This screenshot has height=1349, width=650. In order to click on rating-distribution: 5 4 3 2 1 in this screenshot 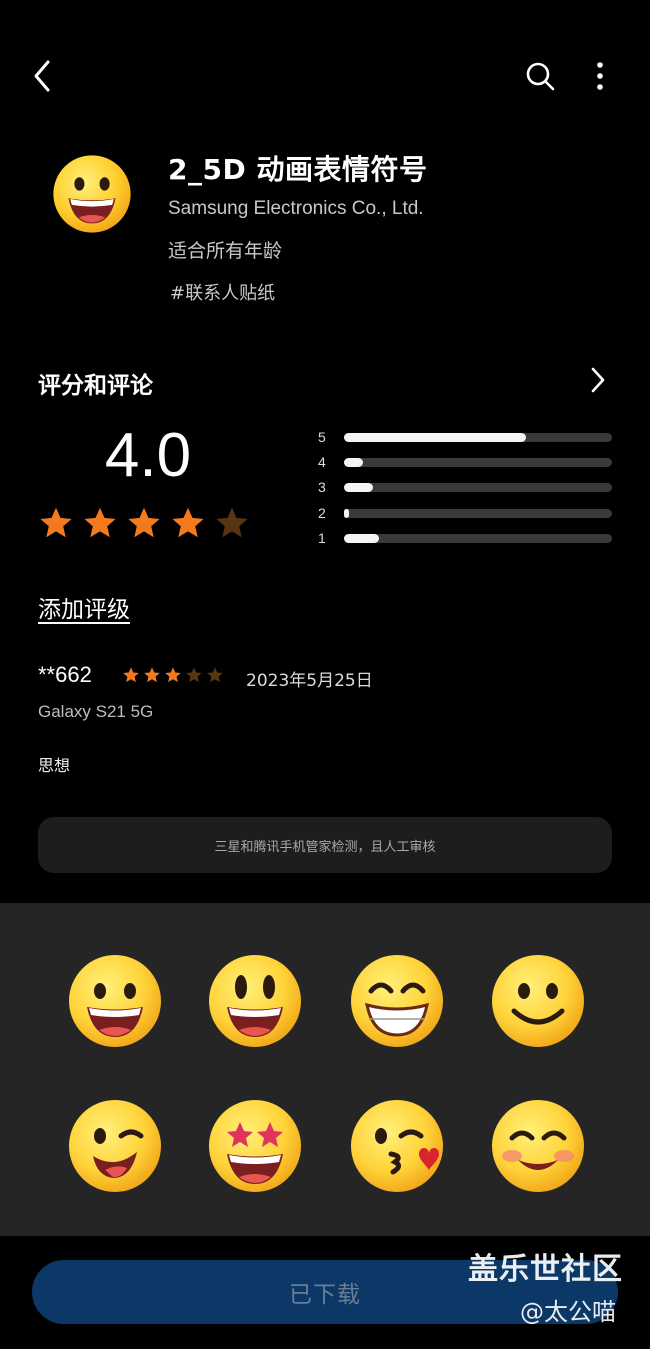, I will do `click(465, 487)`.